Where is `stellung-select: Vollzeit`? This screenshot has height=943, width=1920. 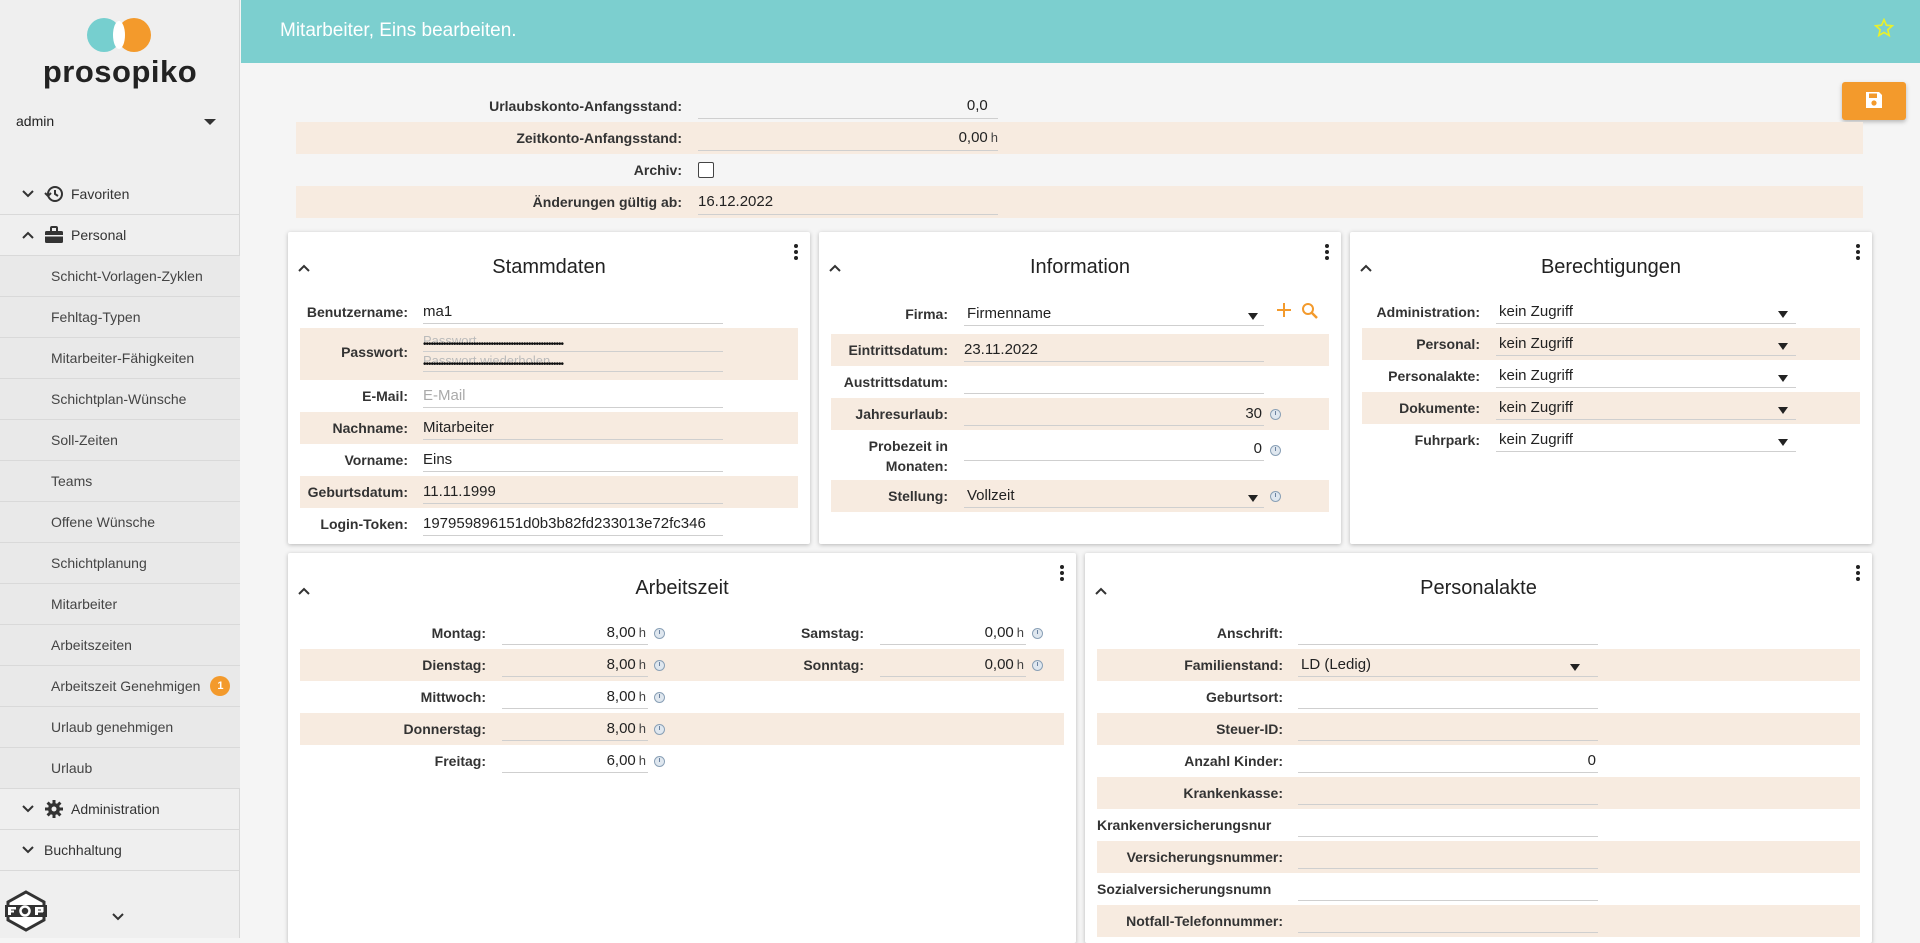 stellung-select: Vollzeit is located at coordinates (1114, 496).